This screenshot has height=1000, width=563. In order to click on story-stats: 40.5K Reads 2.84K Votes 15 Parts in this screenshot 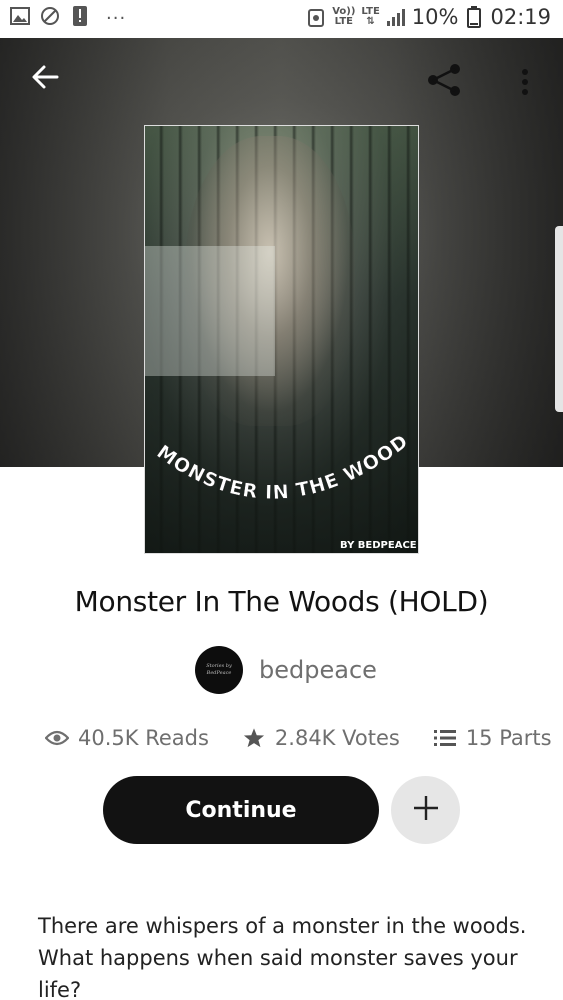, I will do `click(298, 738)`.